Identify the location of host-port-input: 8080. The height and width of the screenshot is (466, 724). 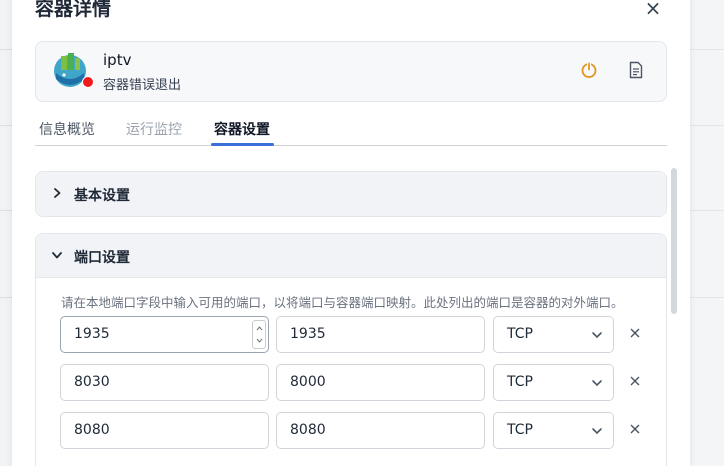
(164, 430).